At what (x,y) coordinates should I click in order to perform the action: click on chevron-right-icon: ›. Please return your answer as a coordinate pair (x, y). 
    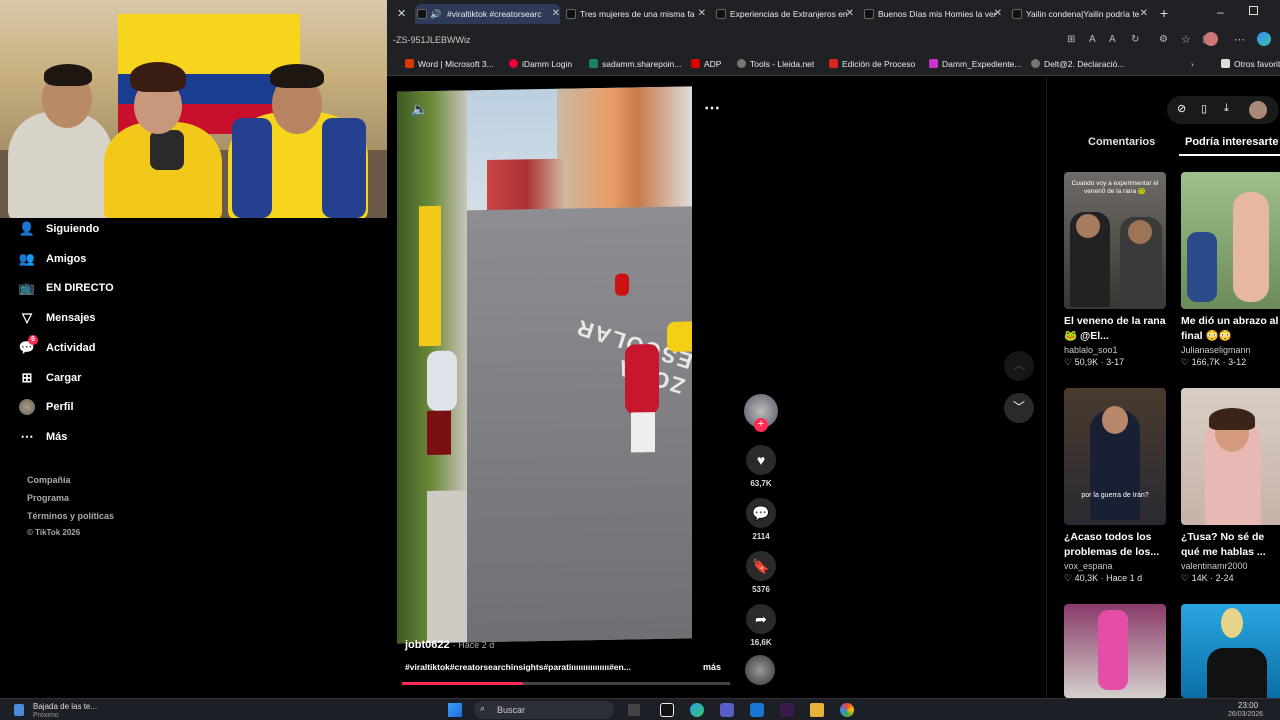
    Looking at the image, I should click on (1192, 64).